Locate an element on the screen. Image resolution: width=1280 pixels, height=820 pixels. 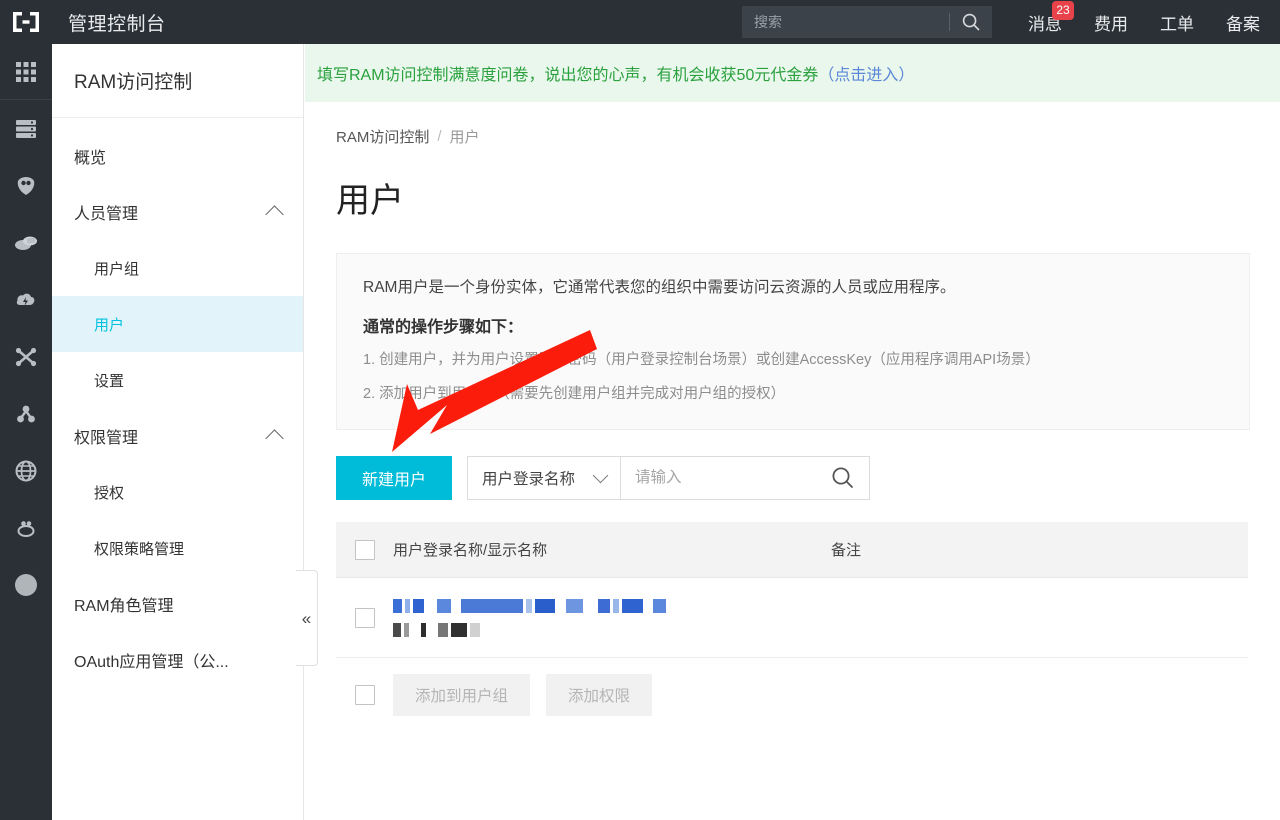
nav-item-icp-label: 备案 is located at coordinates (1243, 24).